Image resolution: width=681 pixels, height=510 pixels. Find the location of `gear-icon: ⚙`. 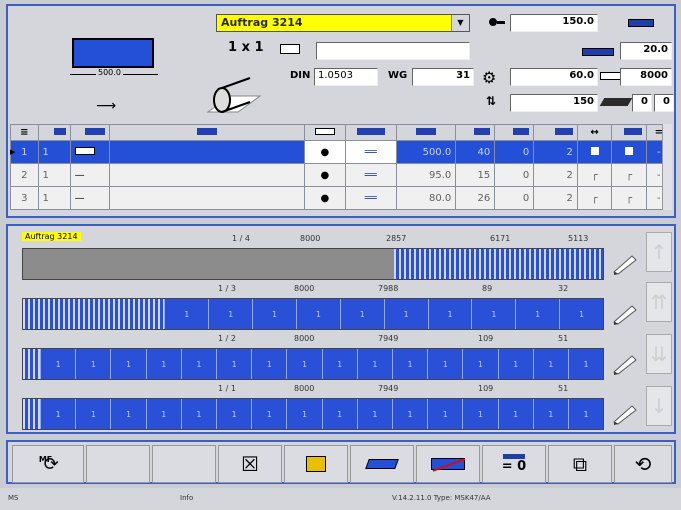

gear-icon: ⚙ is located at coordinates (489, 77).